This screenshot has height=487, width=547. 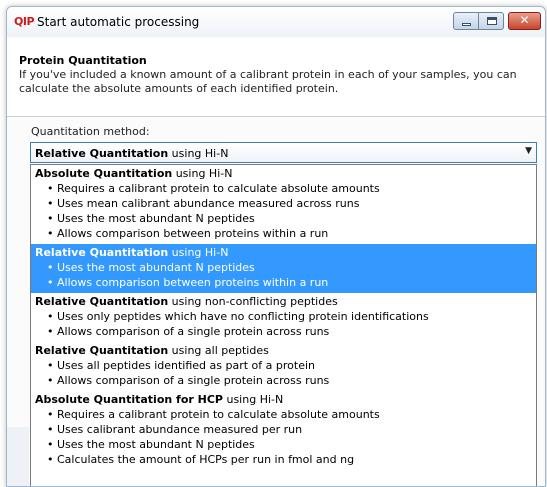 What do you see at coordinates (276, 22) in the screenshot?
I see `title-bar: QIP Start automatic processing ✕` at bounding box center [276, 22].